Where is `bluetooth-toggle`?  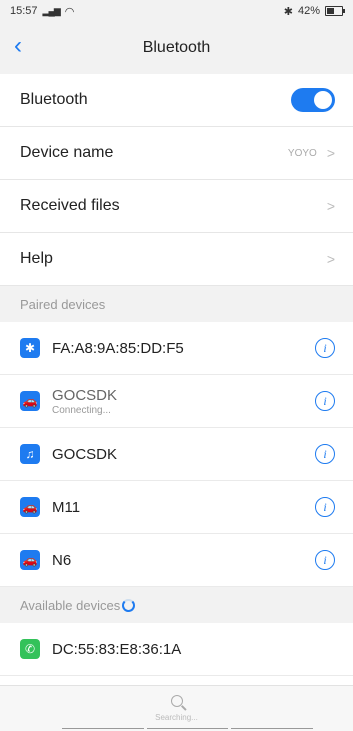
bluetooth-toggle is located at coordinates (313, 100).